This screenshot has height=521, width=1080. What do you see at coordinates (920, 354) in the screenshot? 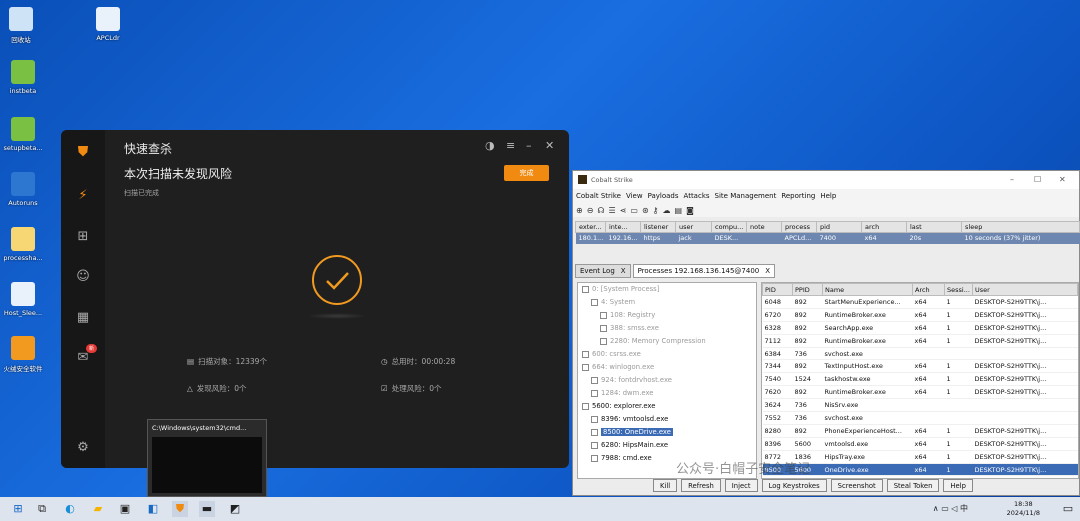
I see `process-row: 6384 736 svchost.exe` at bounding box center [920, 354].